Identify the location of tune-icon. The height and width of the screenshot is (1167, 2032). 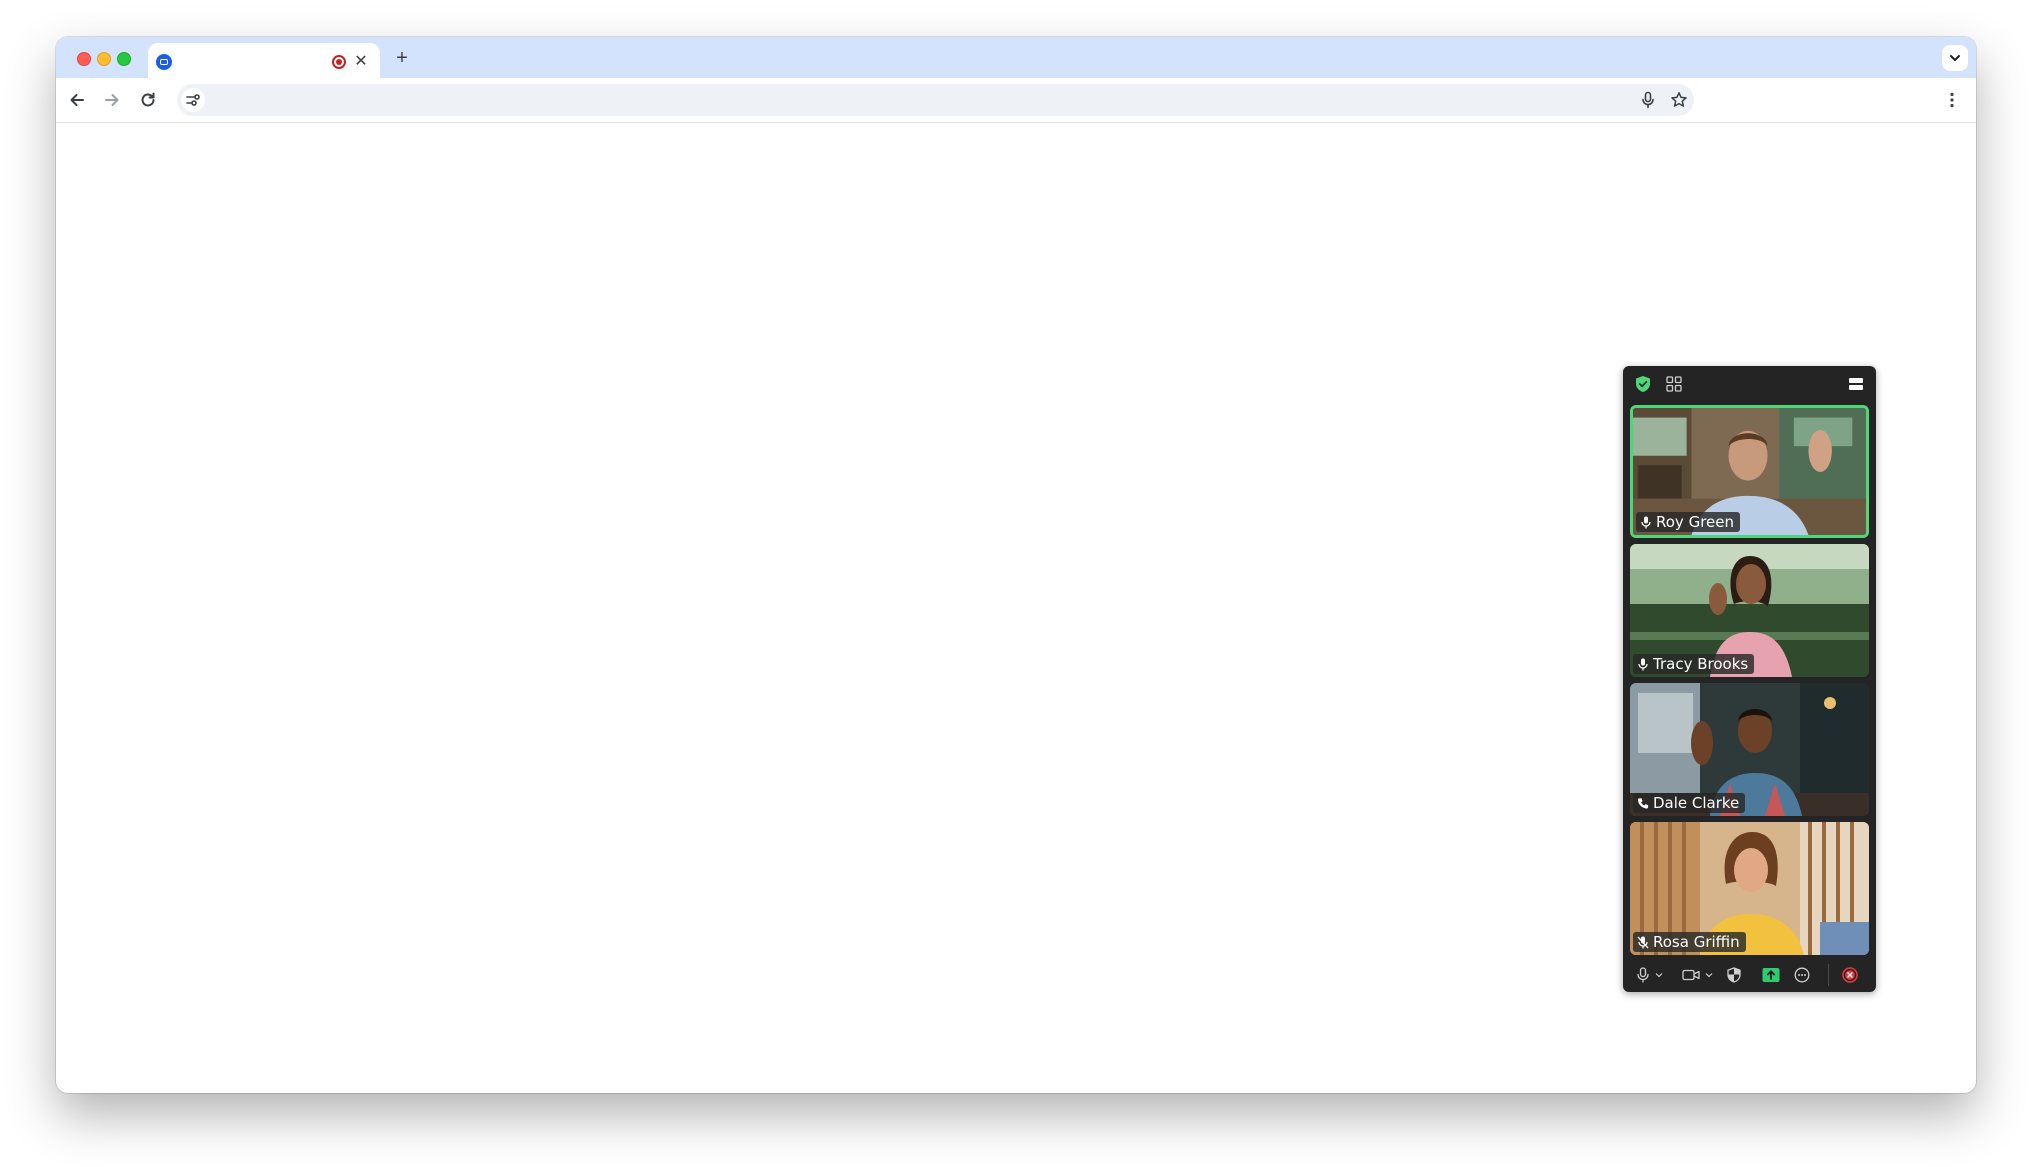
(193, 100).